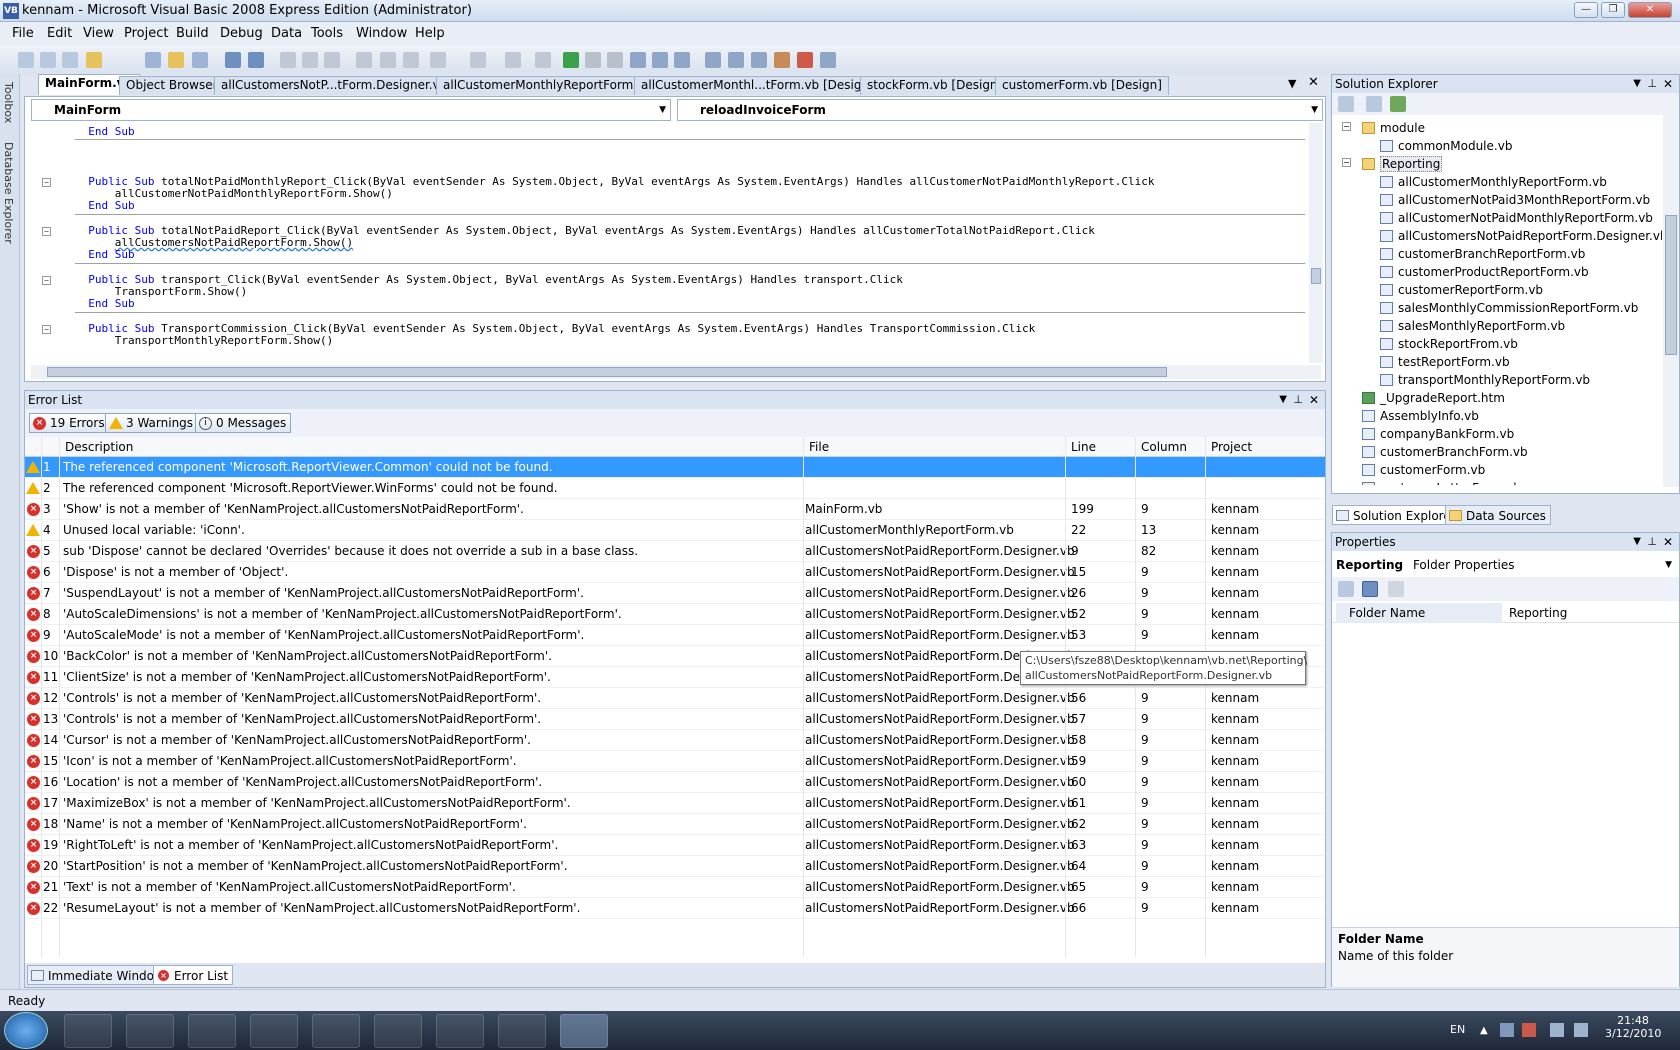  What do you see at coordinates (430, 33) in the screenshot?
I see `menu-help: Help` at bounding box center [430, 33].